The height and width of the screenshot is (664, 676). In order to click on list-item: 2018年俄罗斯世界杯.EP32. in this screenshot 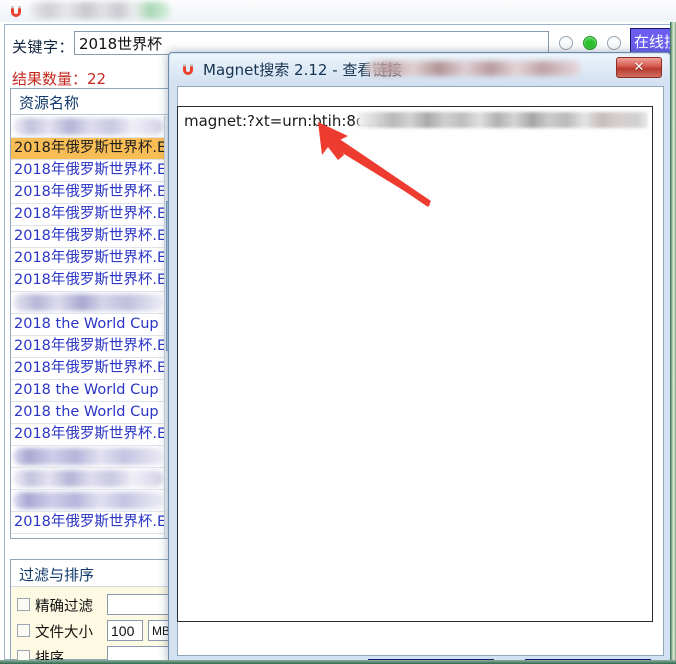, I will do `click(92, 171)`.